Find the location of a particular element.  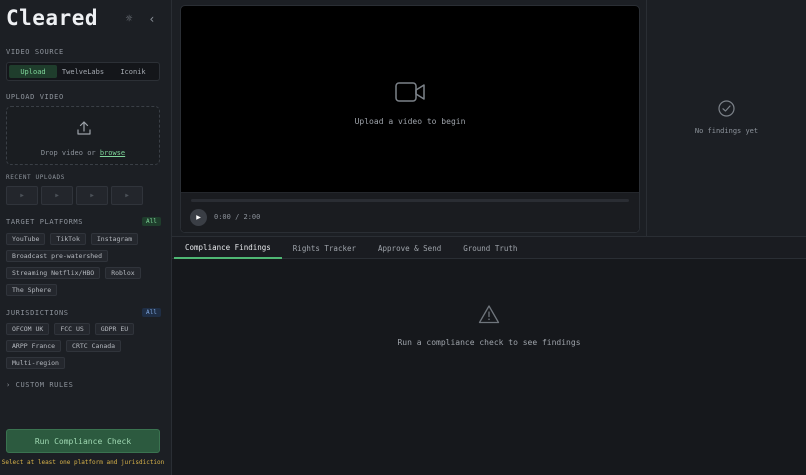

platform-chip-roblox: Roblox is located at coordinates (123, 273).